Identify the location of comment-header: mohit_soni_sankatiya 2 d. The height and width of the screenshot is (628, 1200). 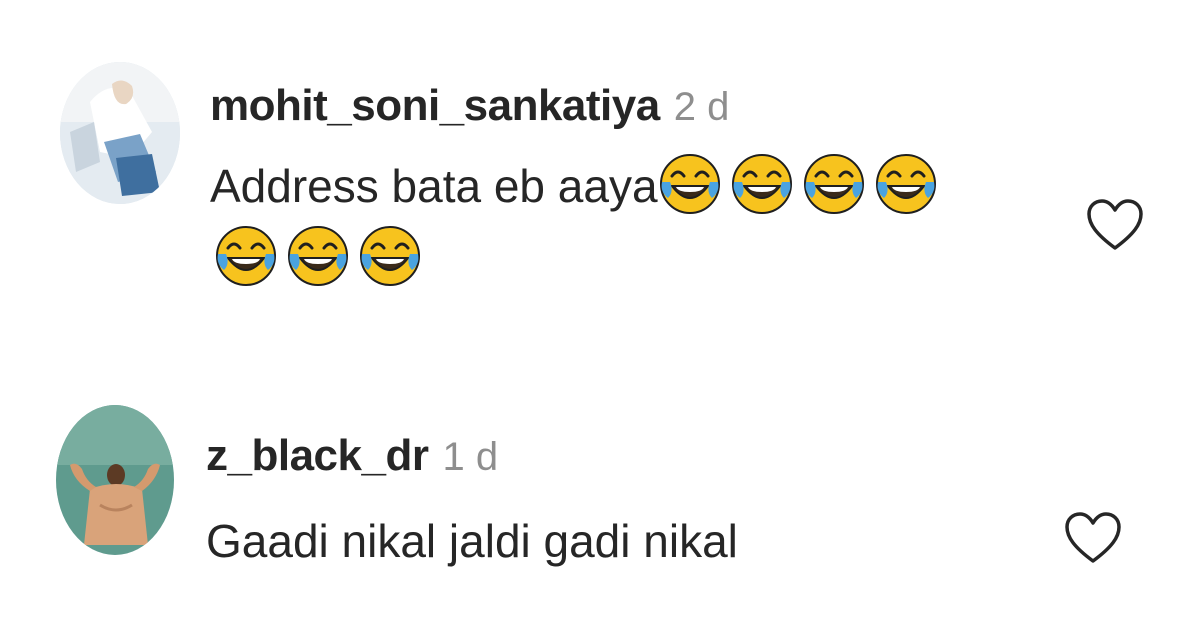
(469, 106).